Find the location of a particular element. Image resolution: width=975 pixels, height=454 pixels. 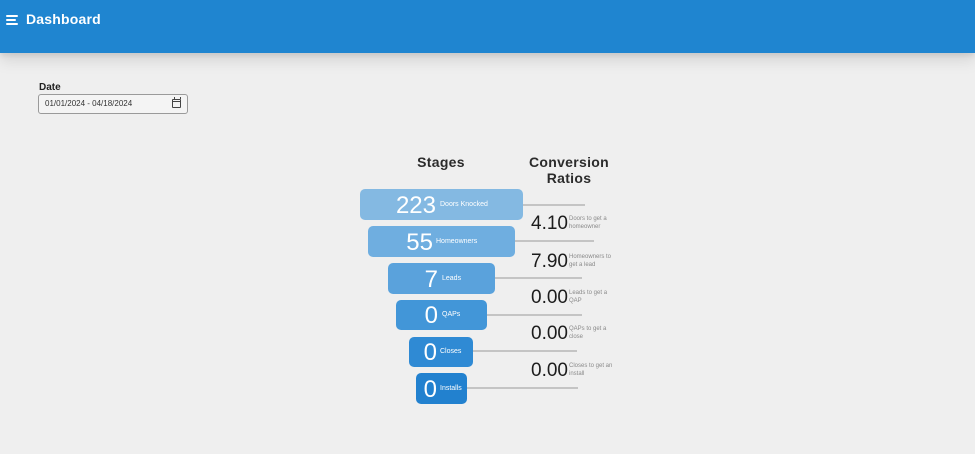

stage-homeowners: 55 Homeowners is located at coordinates (441, 241).